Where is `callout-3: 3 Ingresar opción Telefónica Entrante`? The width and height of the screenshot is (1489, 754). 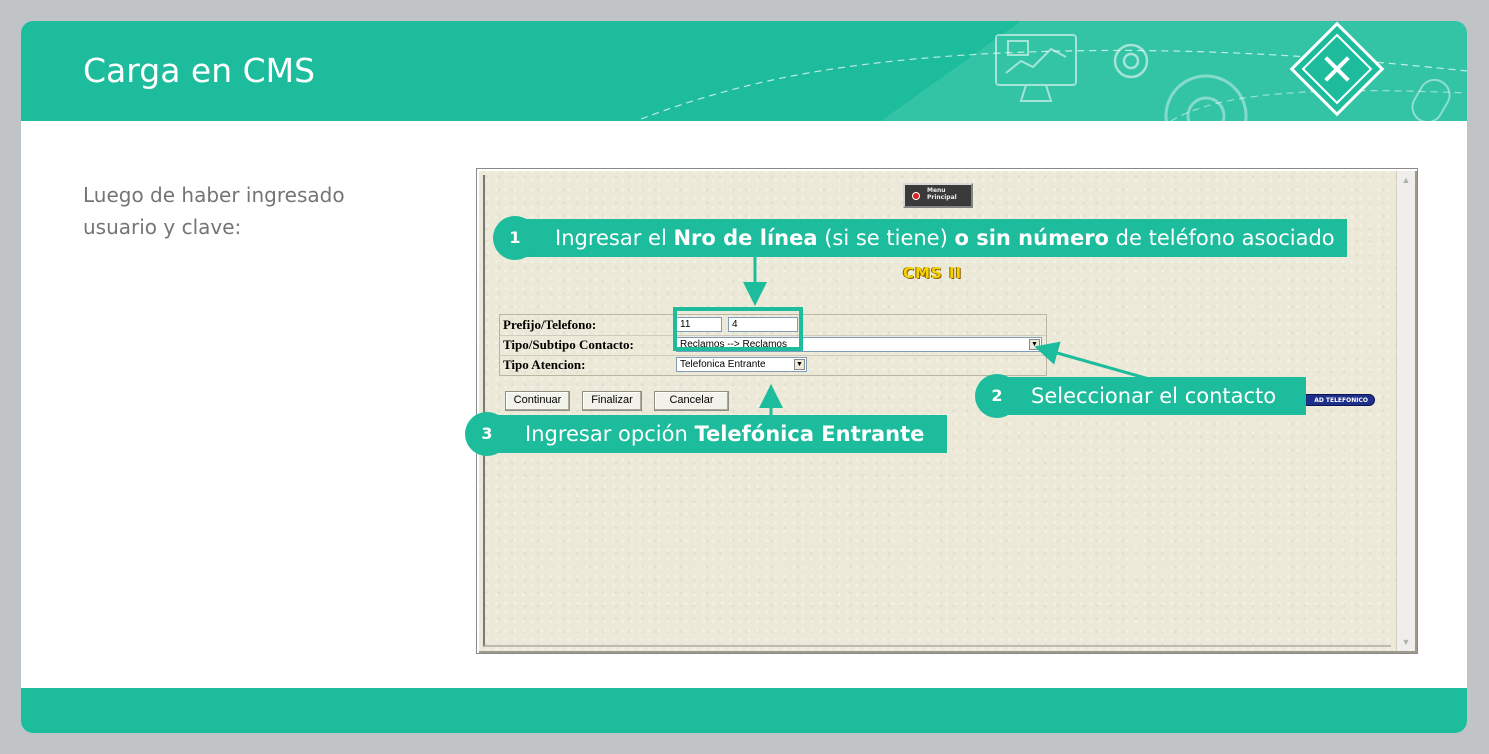 callout-3: 3 Ingresar opción Telefónica Entrante is located at coordinates (706, 434).